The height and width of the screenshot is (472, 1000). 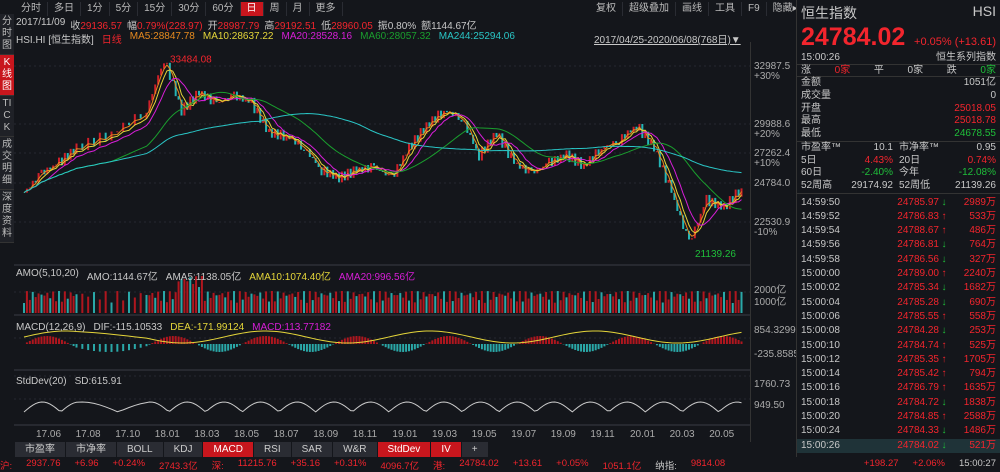 What do you see at coordinates (313, 449) in the screenshot?
I see `indicator-tab: SAR` at bounding box center [313, 449].